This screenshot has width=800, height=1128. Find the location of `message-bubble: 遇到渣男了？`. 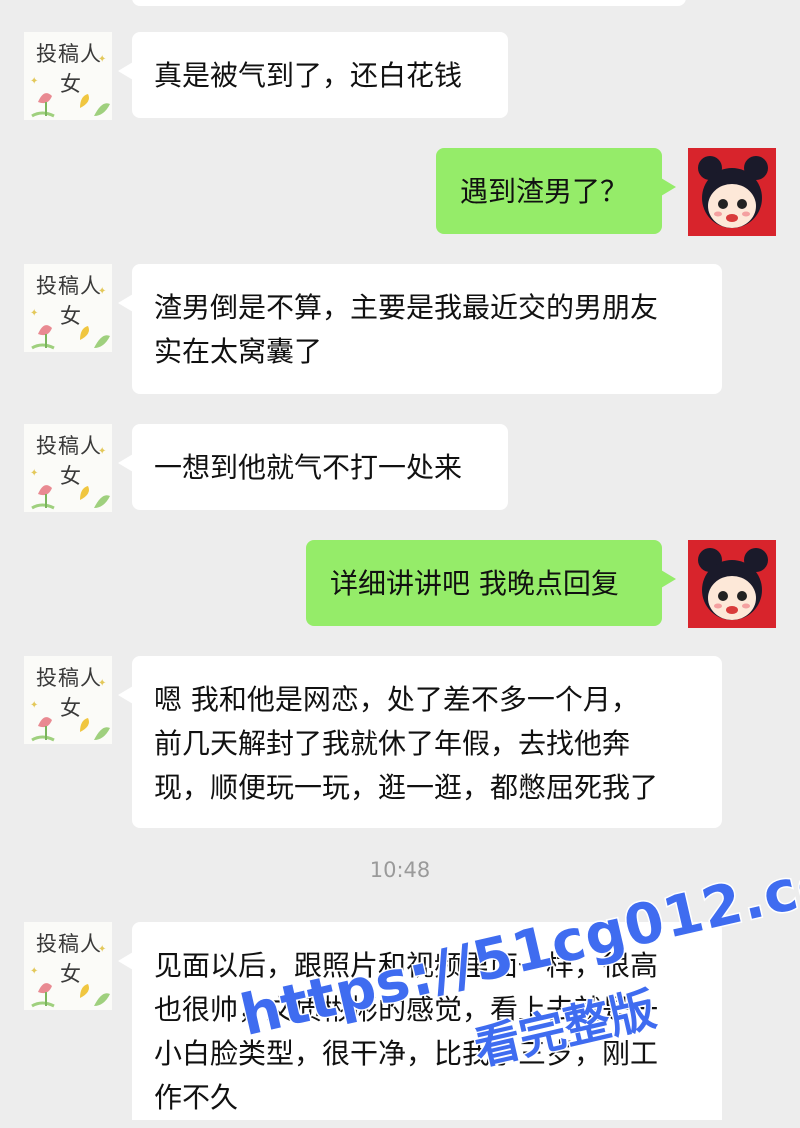

message-bubble: 遇到渣男了？ is located at coordinates (556, 191).